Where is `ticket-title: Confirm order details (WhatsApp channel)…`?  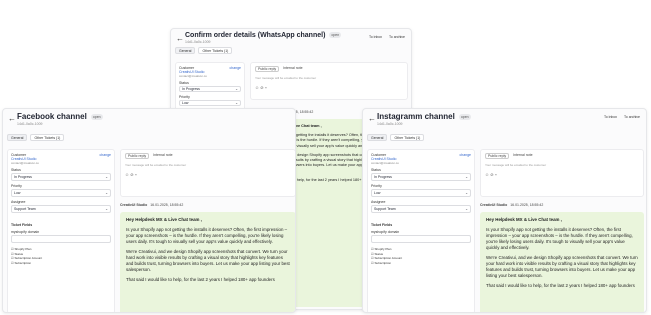 ticket-title: Confirm order details (WhatsApp channel)… is located at coordinates (263, 35).